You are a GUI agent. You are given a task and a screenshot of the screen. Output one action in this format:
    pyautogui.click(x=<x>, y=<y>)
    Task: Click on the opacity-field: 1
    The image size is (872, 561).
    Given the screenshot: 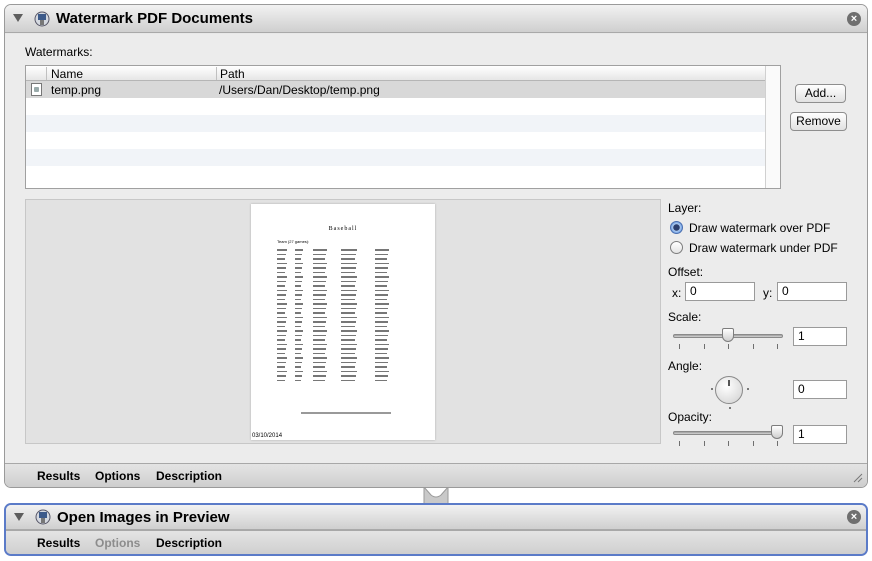 What is the action you would take?
    pyautogui.click(x=820, y=434)
    